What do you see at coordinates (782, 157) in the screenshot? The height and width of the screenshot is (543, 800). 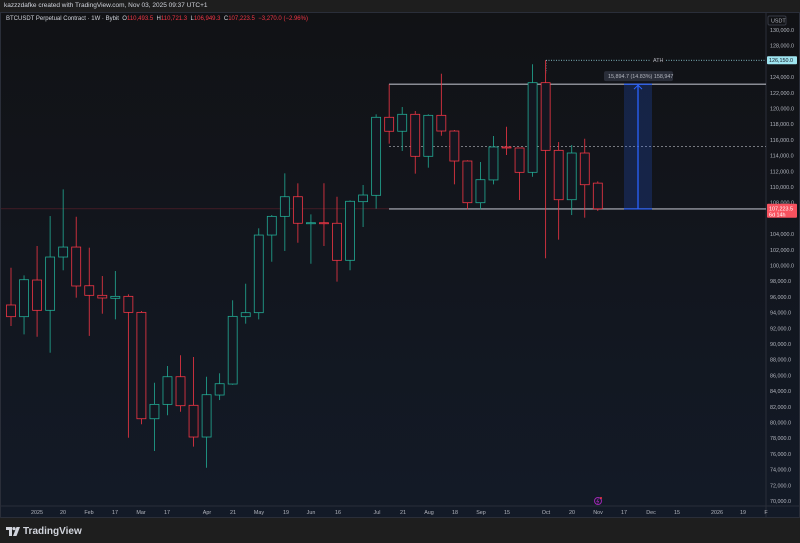 I see `price-tick-label: 114,000.0` at bounding box center [782, 157].